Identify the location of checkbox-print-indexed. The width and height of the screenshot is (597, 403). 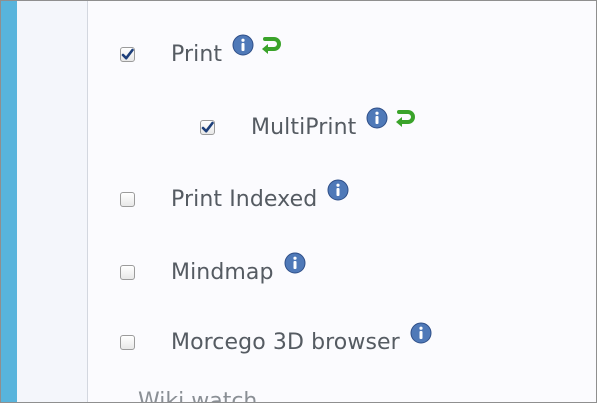
(127, 199).